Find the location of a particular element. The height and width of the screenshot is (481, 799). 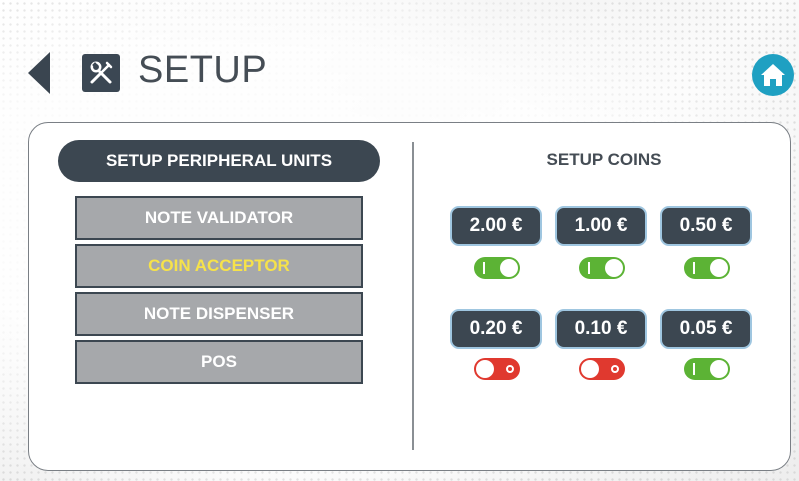

peripheral-section-title: SETUP PERIPHERAL UNITS is located at coordinates (219, 161).